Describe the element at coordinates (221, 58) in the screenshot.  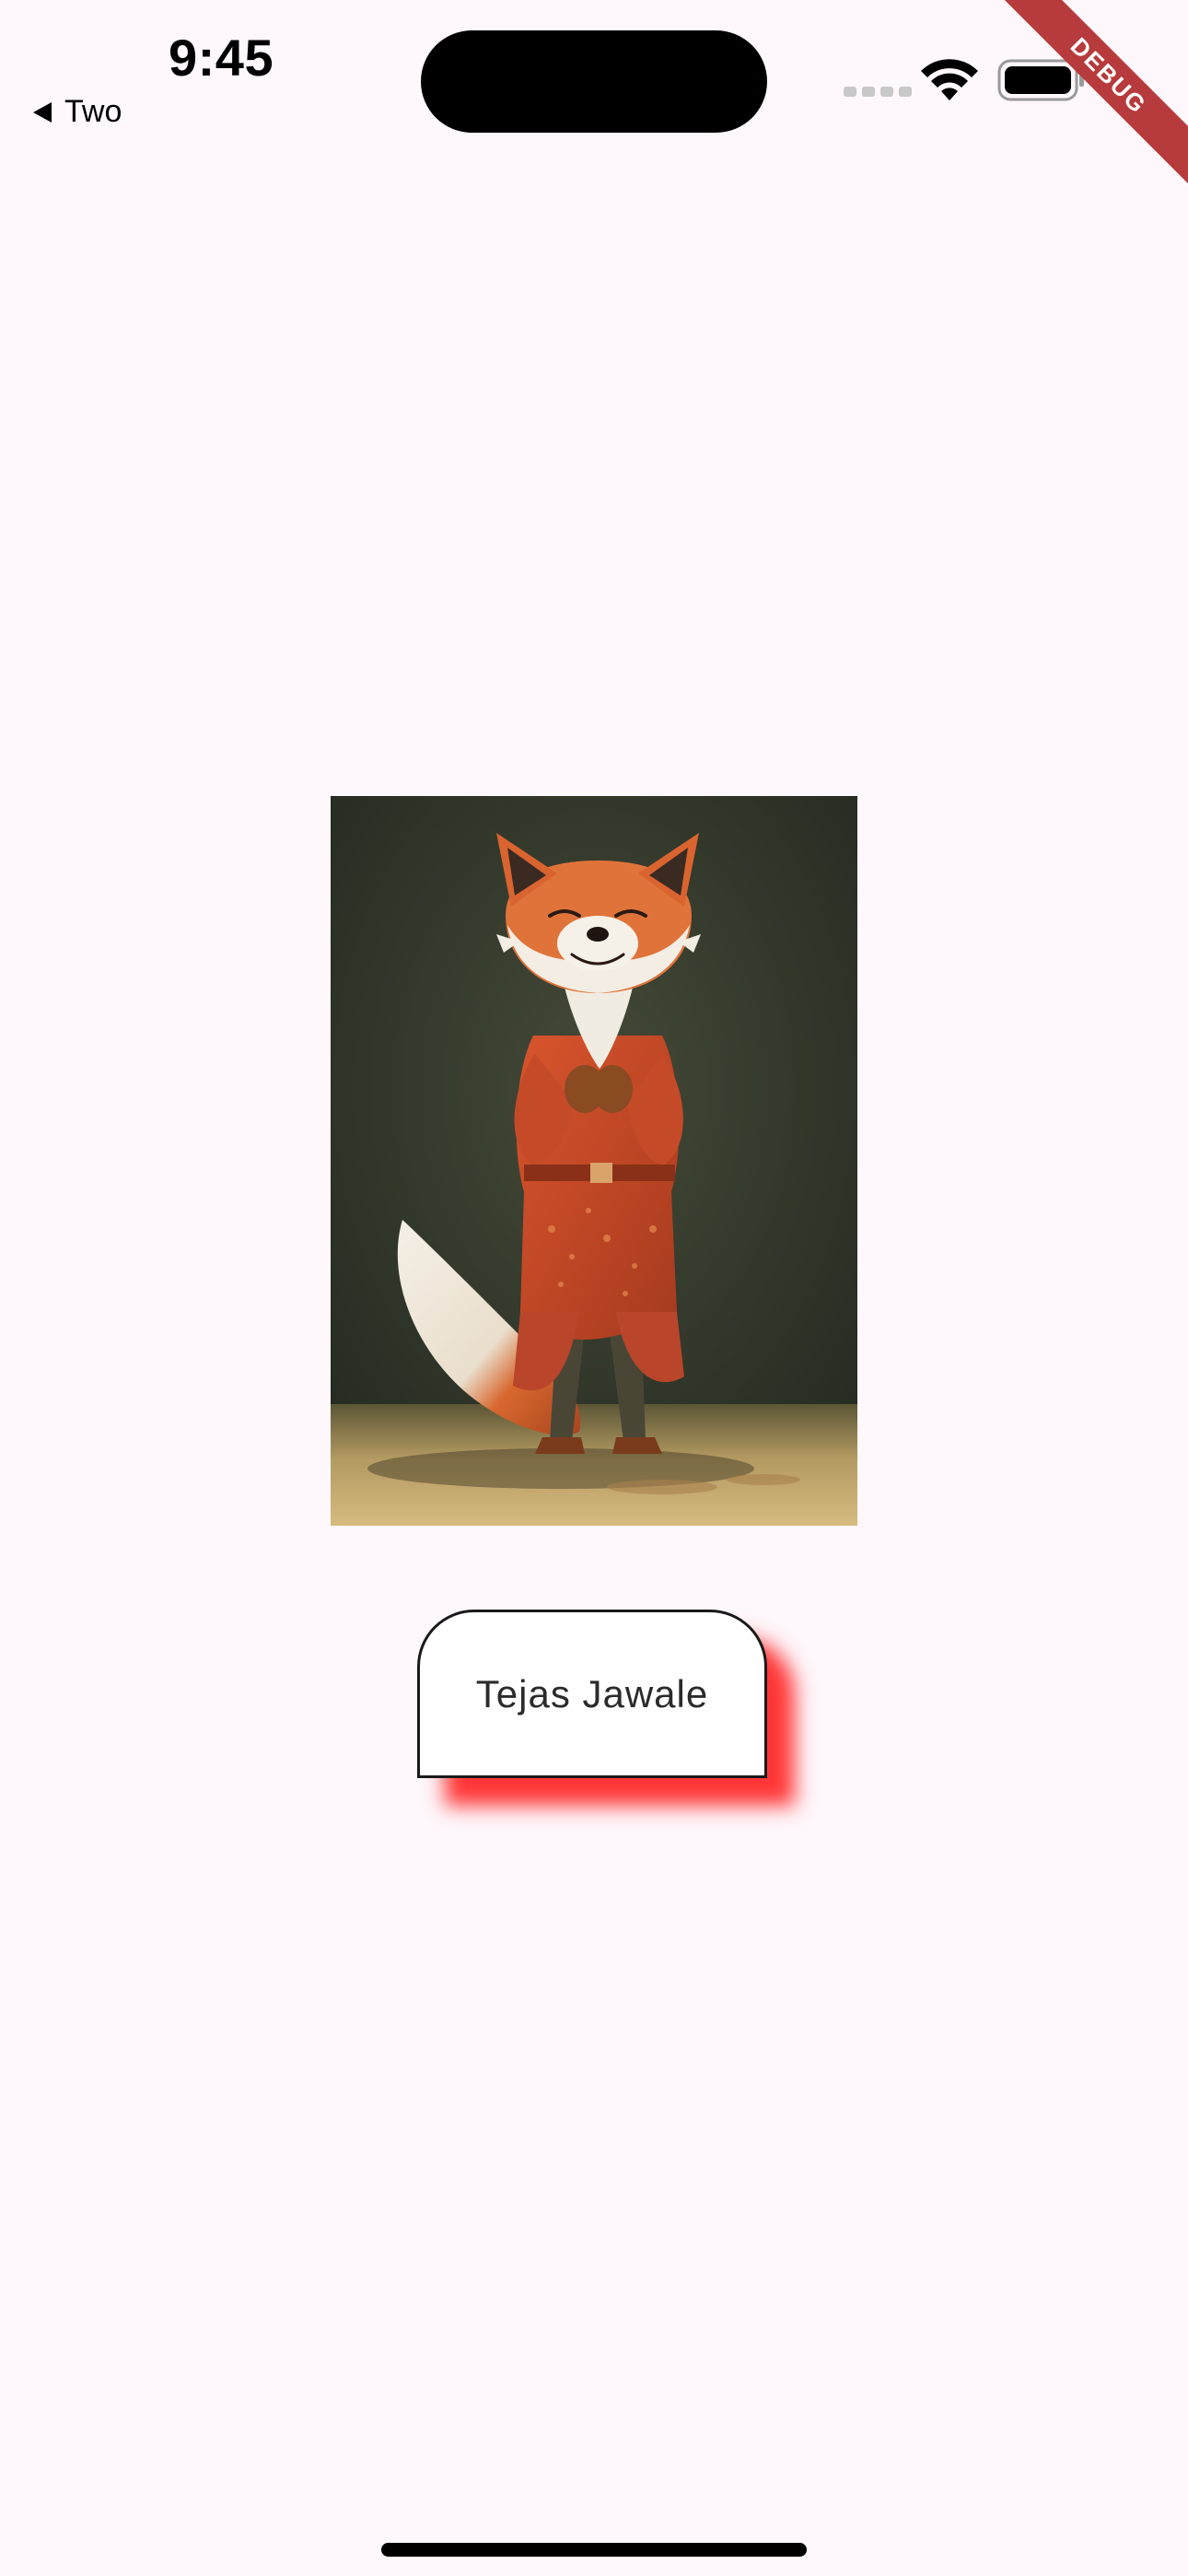
I see `status-time: 9:45` at that location.